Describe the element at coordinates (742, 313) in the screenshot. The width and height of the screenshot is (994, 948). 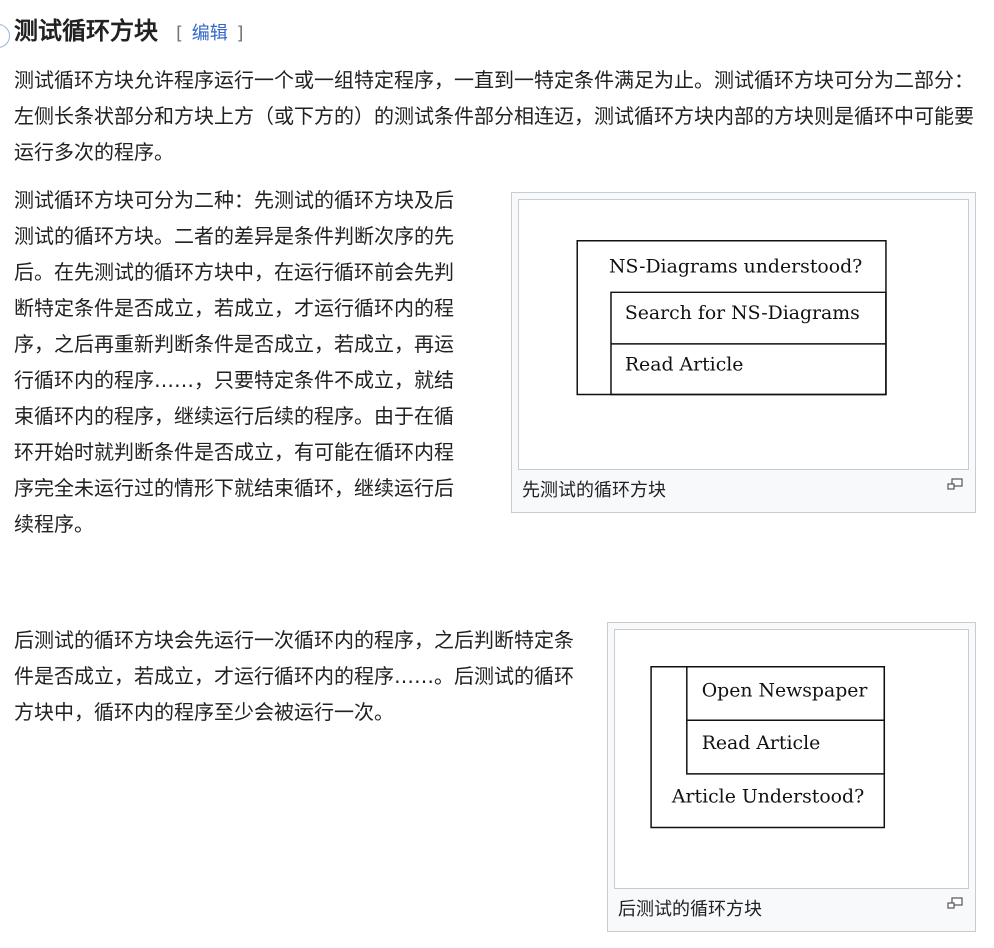
I see `pretest-step-1-label: Search for NS-Diagrams` at that location.